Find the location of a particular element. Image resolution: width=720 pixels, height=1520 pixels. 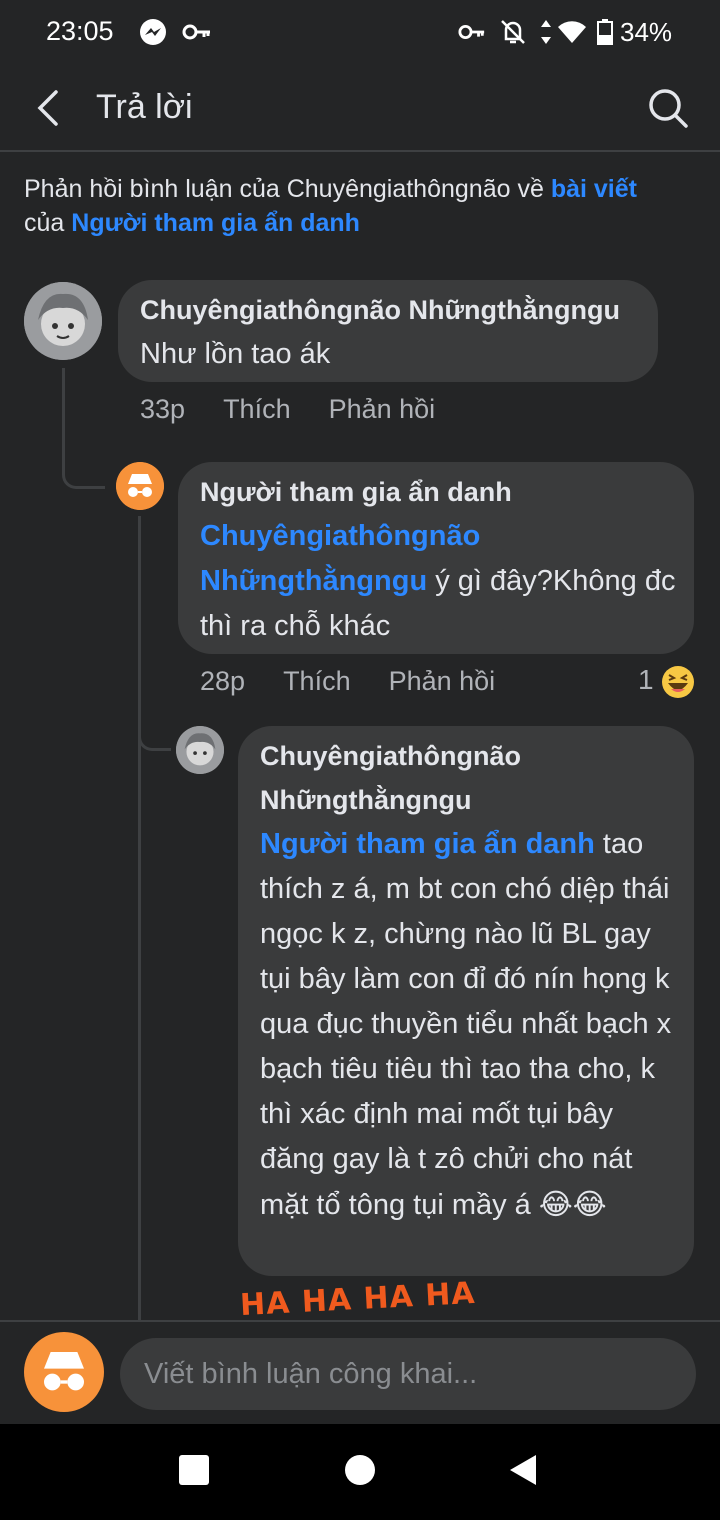

laughing-emoji-icon: 😂😂 is located at coordinates (572, 1204).